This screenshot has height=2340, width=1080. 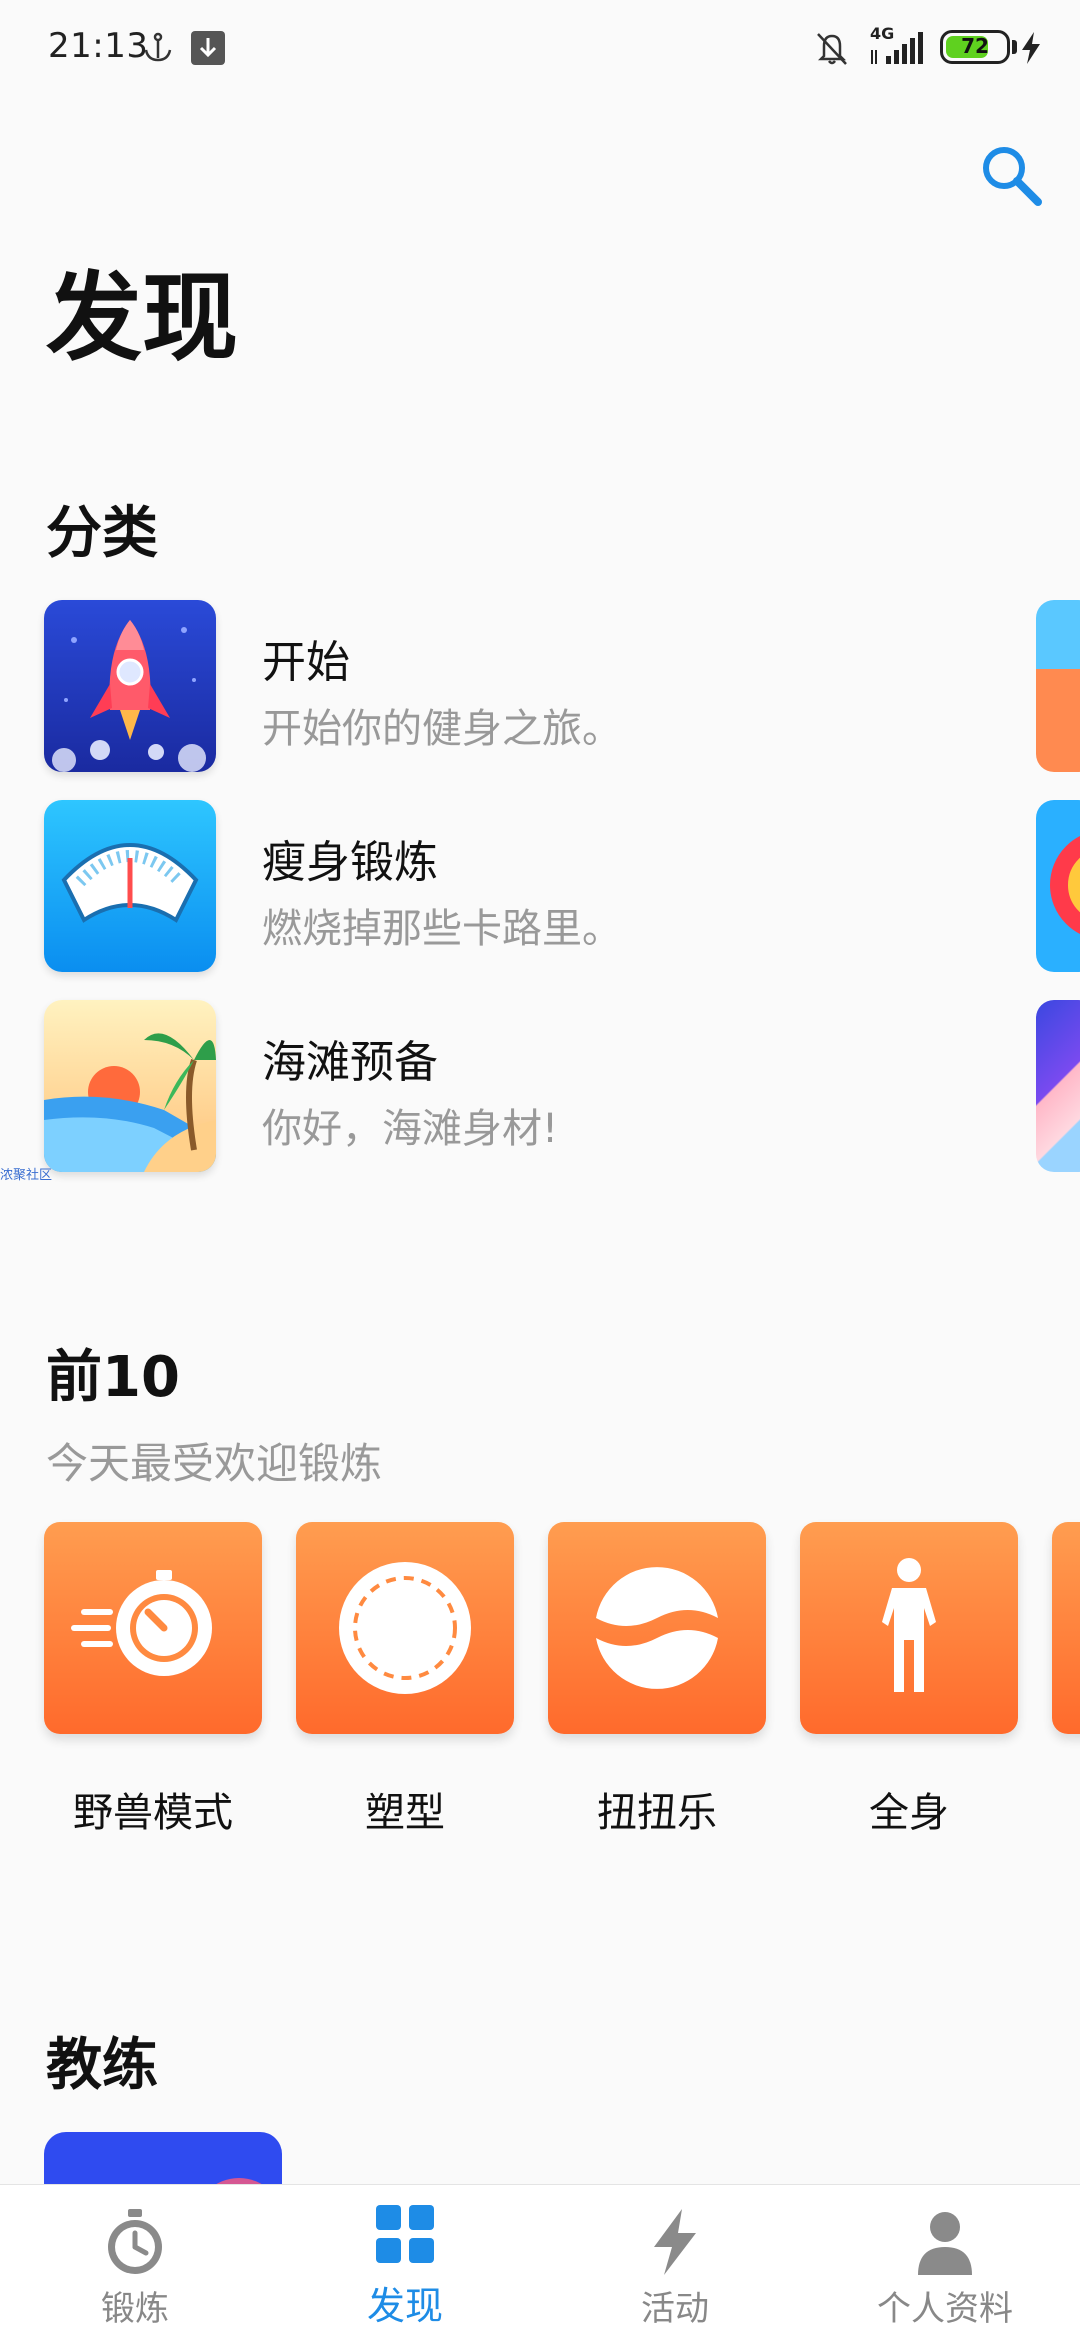 I want to click on battery-tip, so click(x=1014, y=47).